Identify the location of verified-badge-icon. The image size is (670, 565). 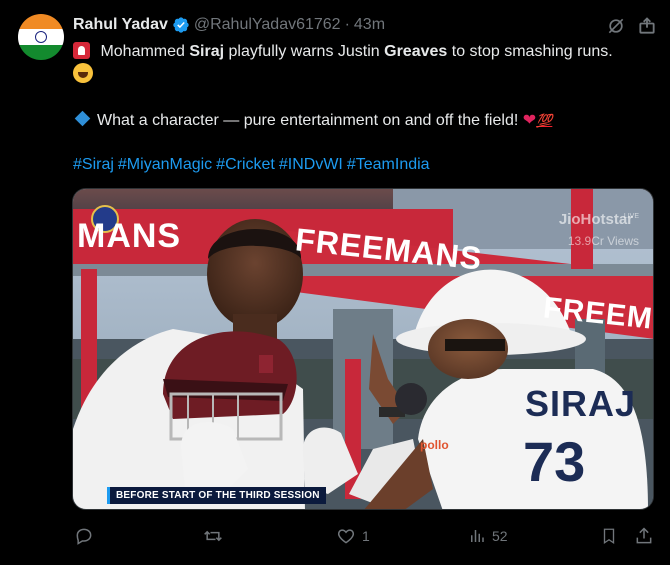
(181, 25).